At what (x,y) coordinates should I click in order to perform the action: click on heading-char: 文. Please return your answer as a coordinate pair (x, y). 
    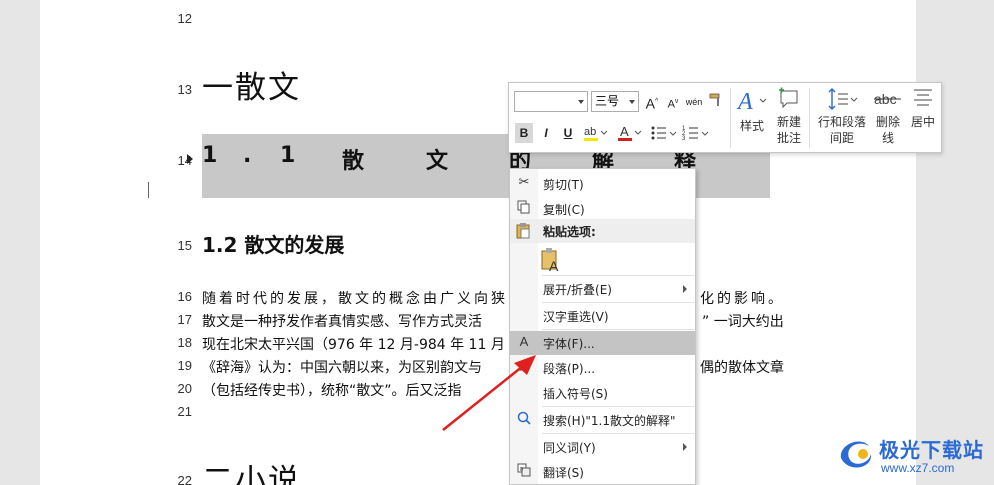
    Looking at the image, I should click on (438, 161).